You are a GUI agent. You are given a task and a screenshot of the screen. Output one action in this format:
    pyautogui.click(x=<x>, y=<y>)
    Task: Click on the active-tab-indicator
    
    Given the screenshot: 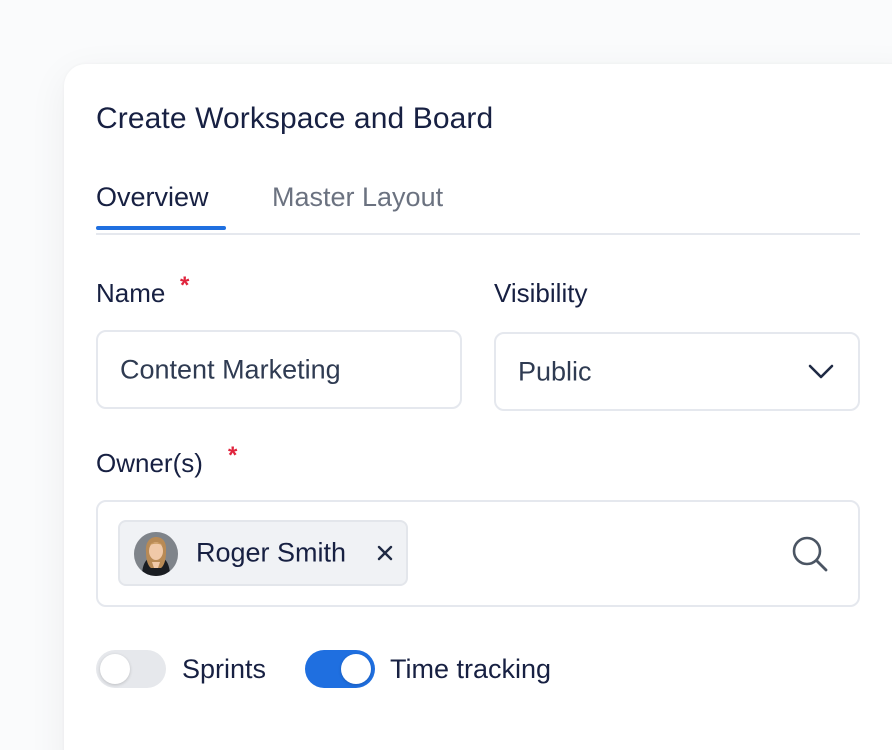 What is the action you would take?
    pyautogui.click(x=161, y=228)
    